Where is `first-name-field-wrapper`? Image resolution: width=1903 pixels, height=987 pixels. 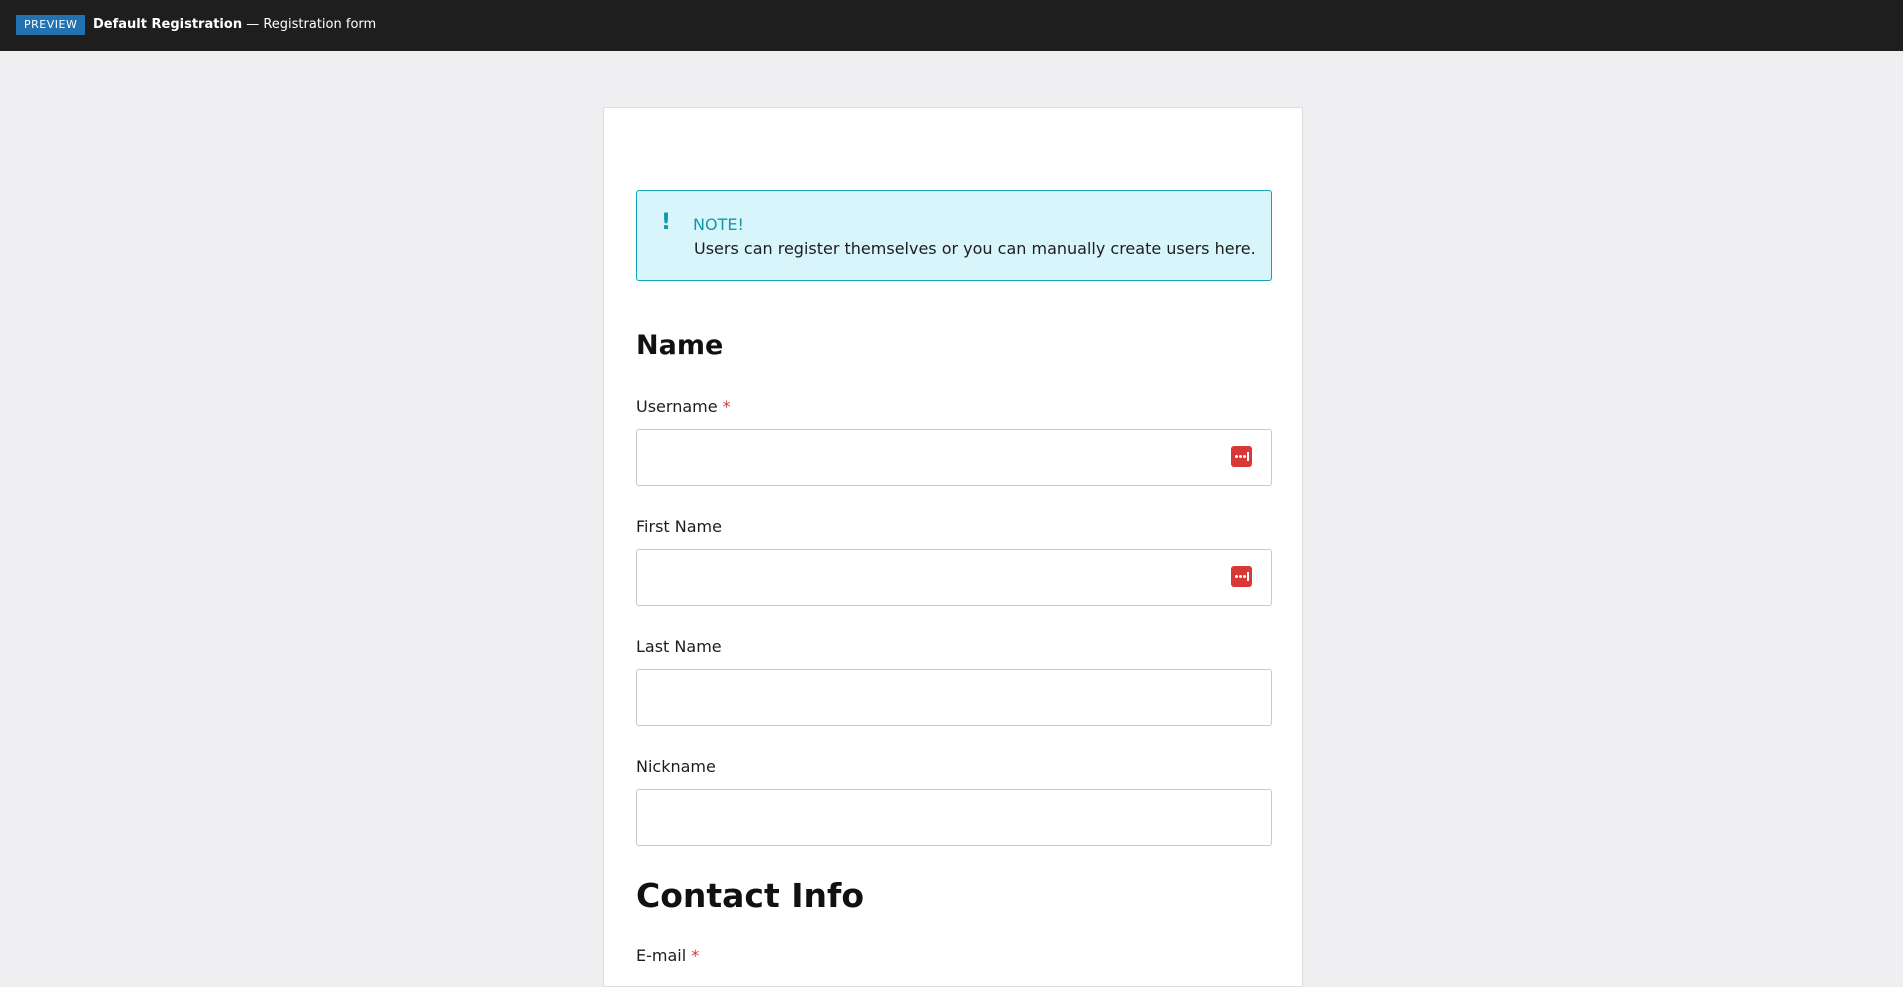
first-name-field-wrapper is located at coordinates (954, 577).